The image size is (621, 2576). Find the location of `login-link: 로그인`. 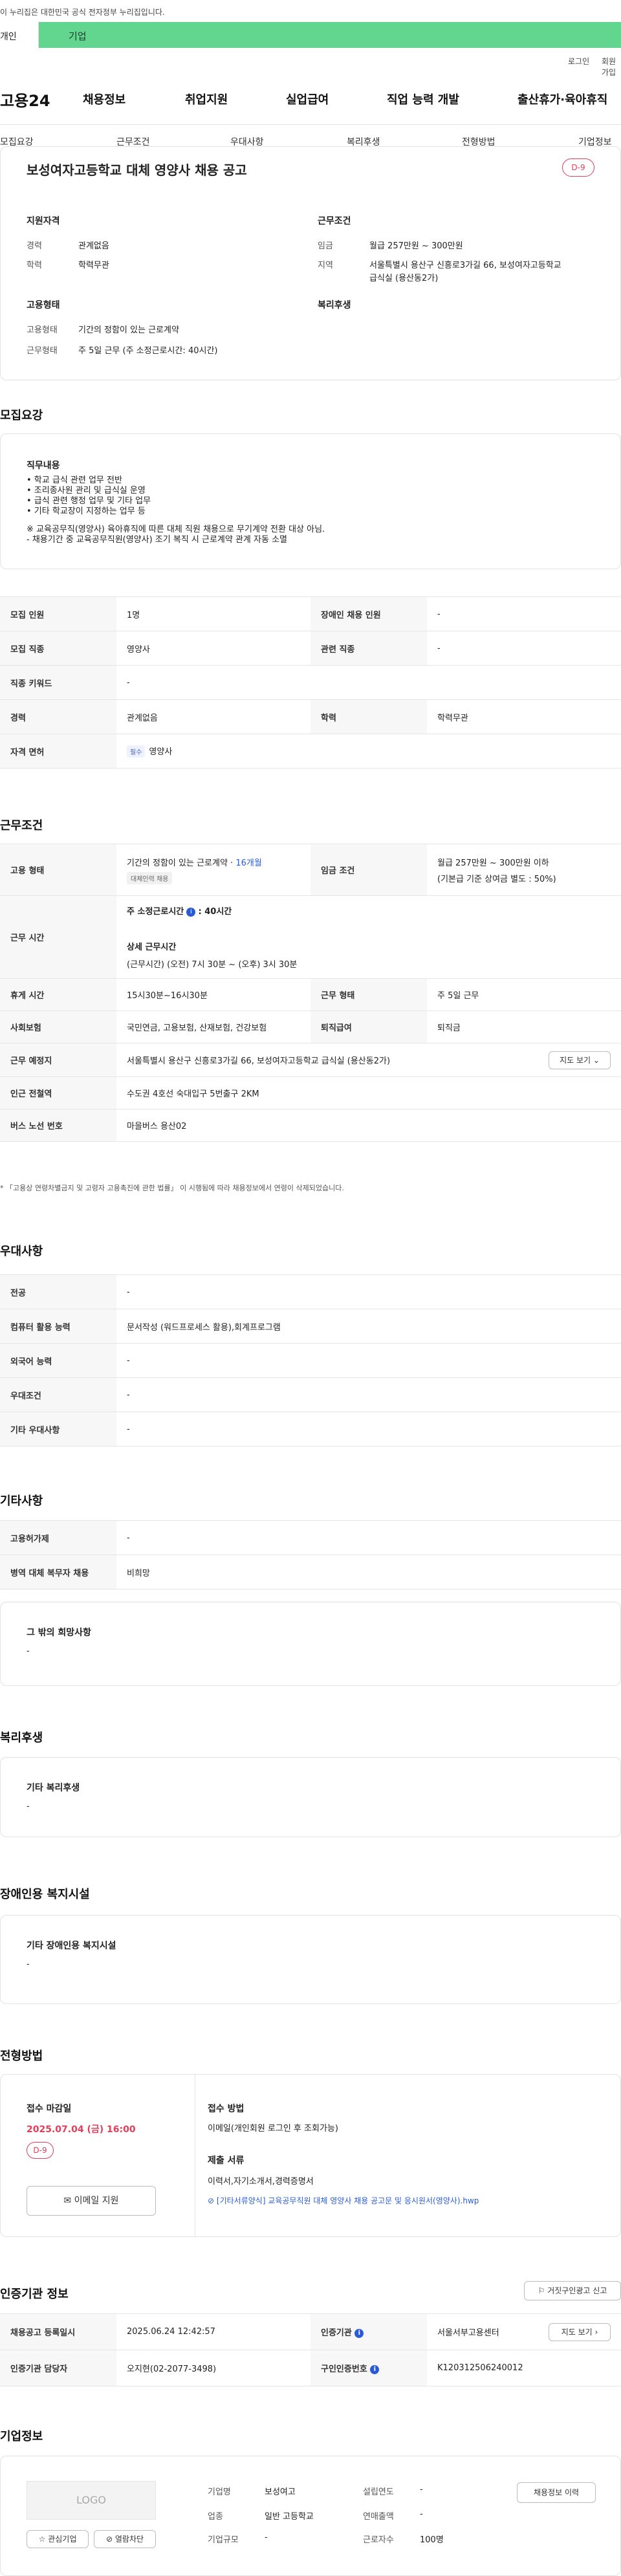

login-link: 로그인 is located at coordinates (578, 61).